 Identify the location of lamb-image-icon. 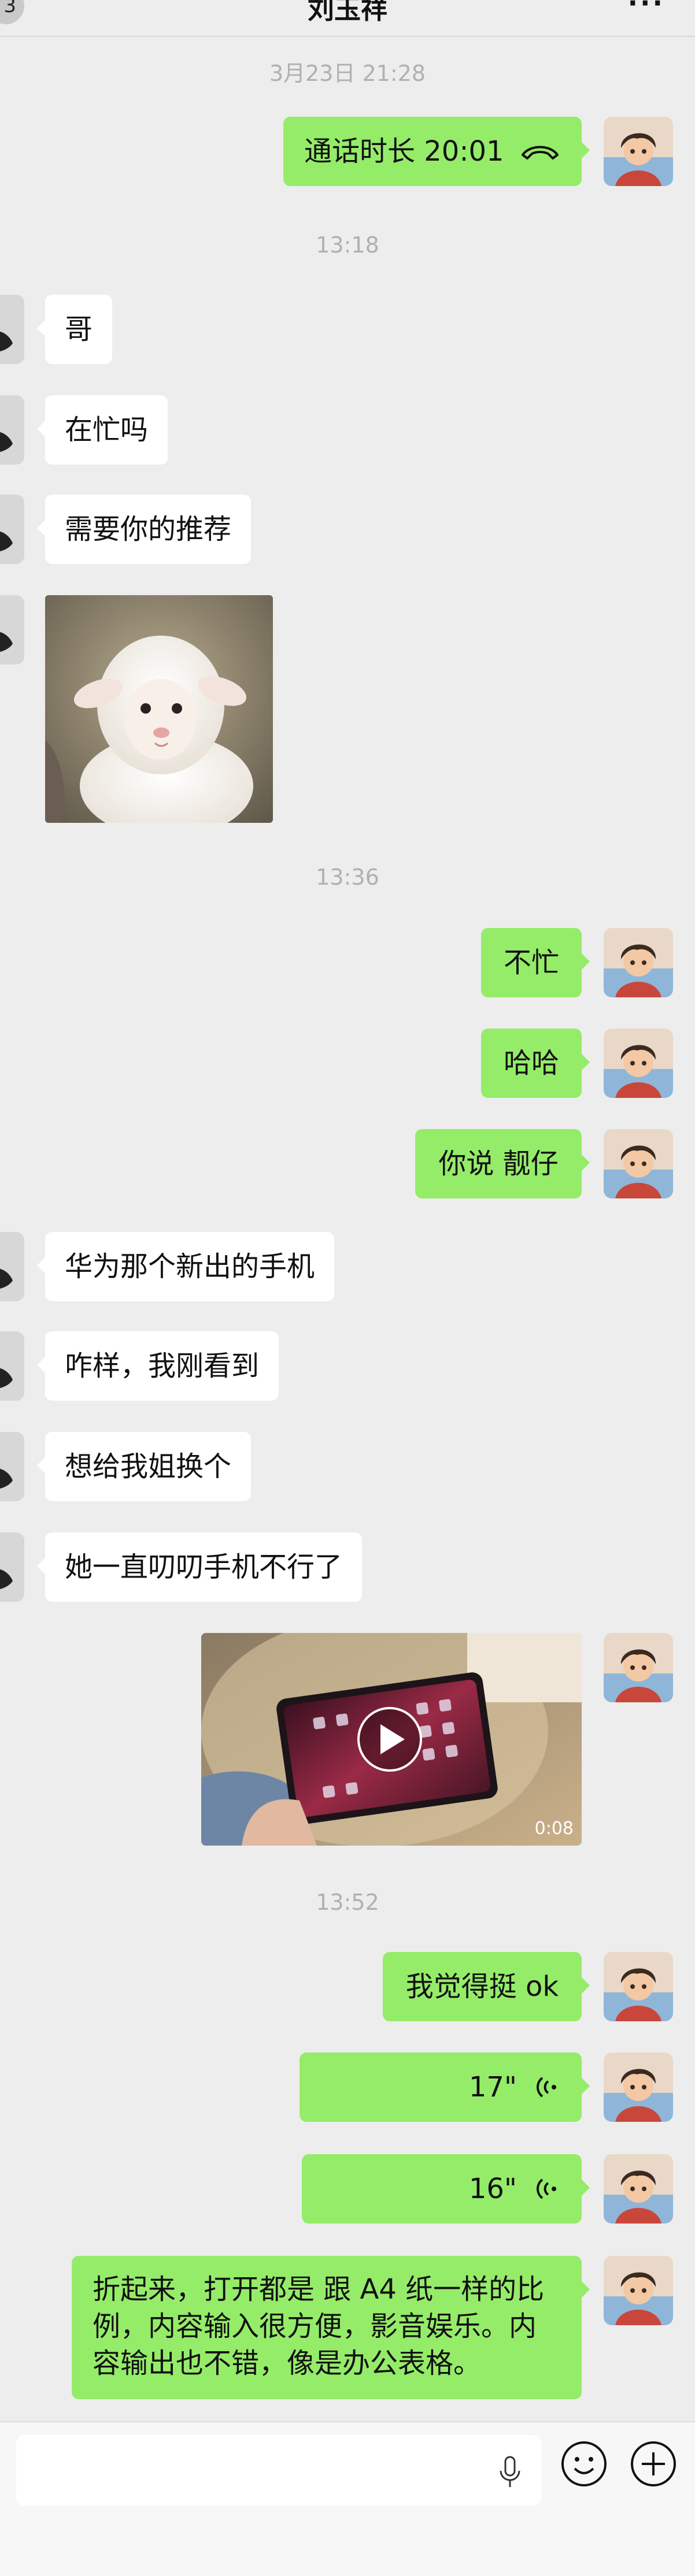
(159, 709).